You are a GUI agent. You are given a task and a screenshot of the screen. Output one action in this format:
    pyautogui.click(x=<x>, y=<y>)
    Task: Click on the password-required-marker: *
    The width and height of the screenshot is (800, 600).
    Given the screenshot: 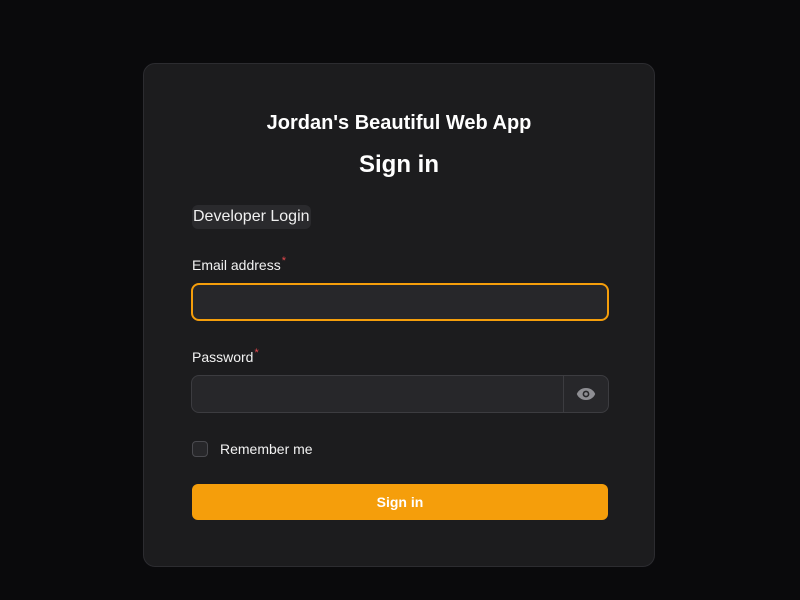 What is the action you would take?
    pyautogui.click(x=256, y=353)
    